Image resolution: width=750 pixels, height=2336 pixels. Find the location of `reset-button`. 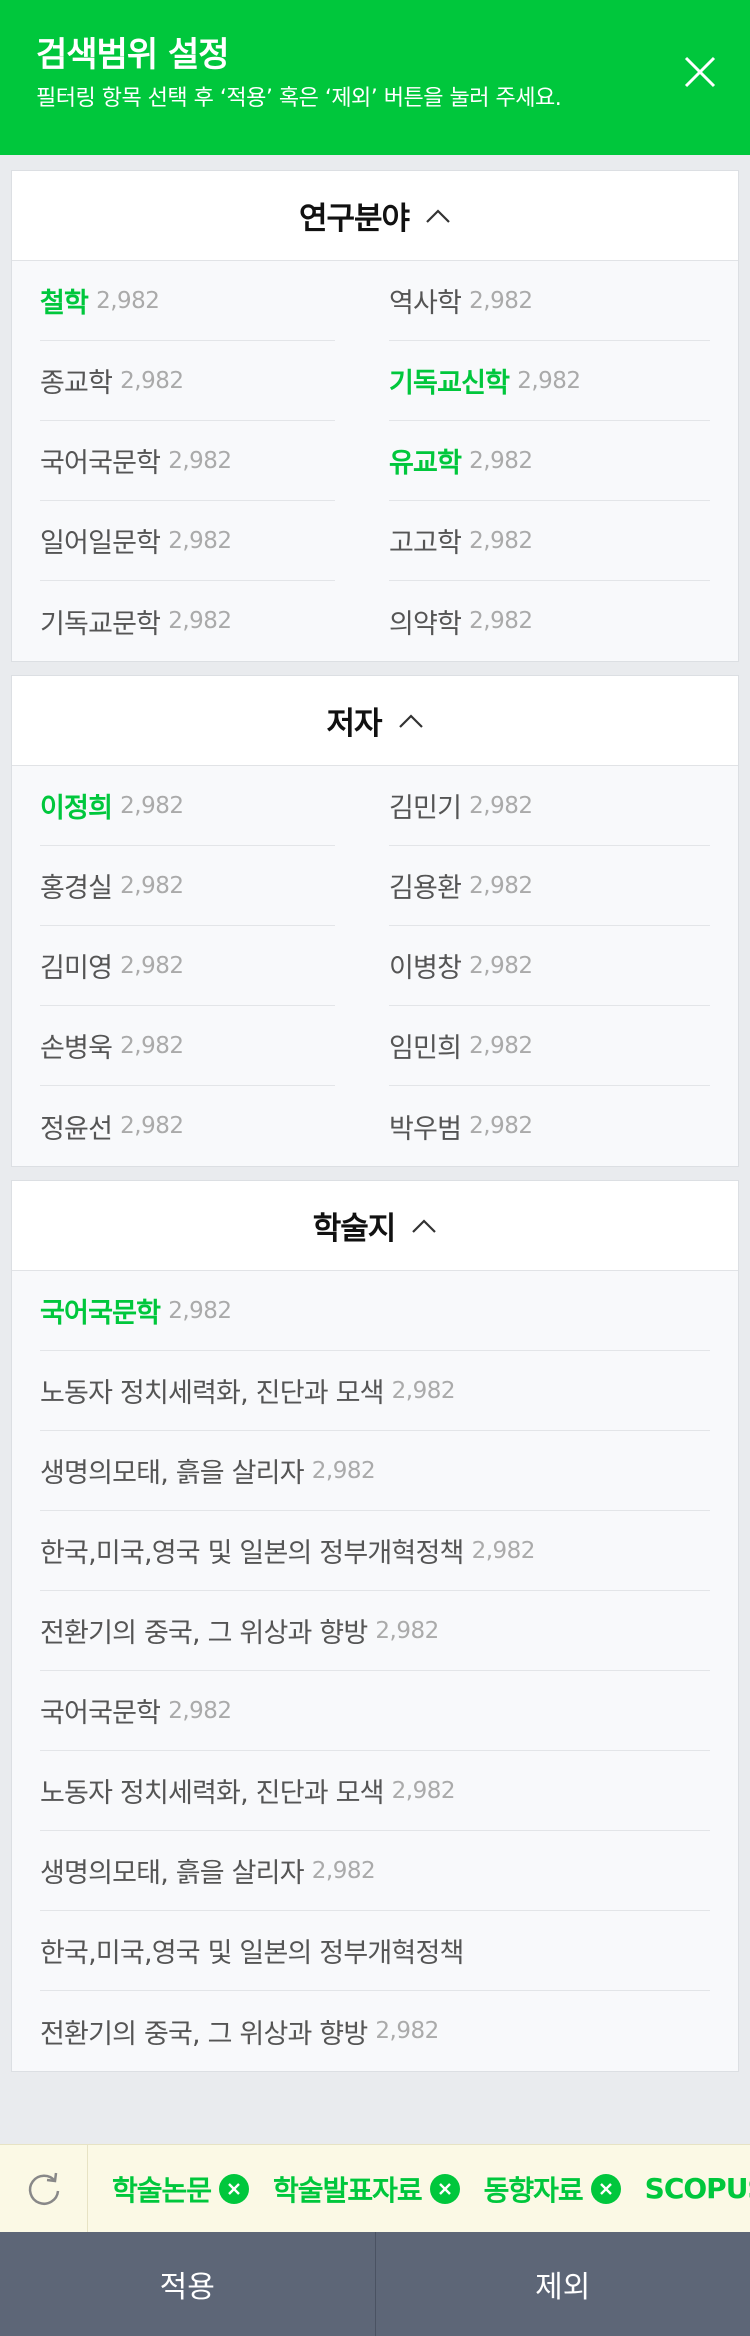

reset-button is located at coordinates (44, 2188).